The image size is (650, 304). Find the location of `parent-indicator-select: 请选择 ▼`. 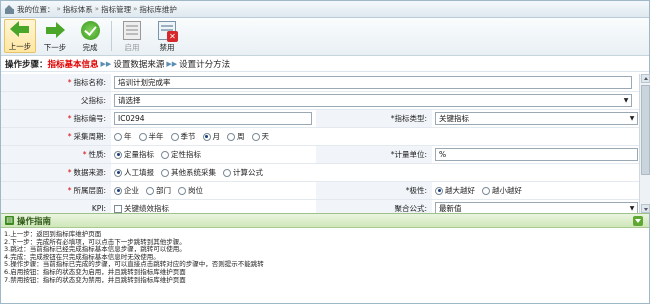

parent-indicator-select: 请选择 ▼ is located at coordinates (373, 100).